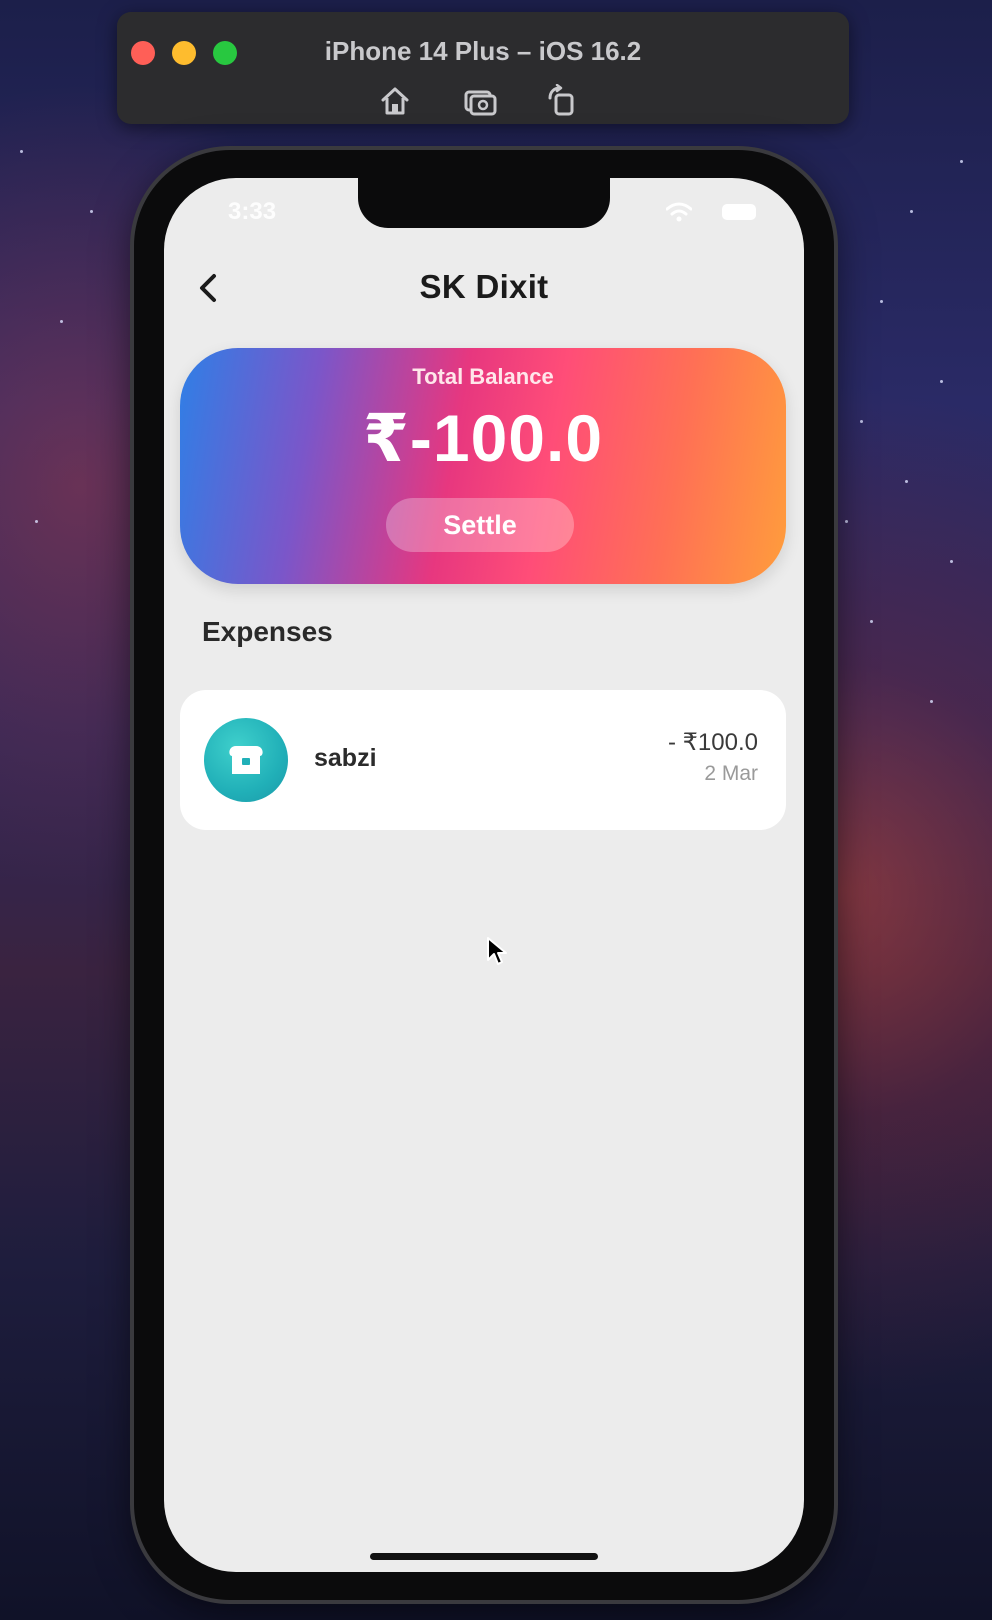 The image size is (992, 1620). I want to click on expense-list-item: sabzi - ₹100.0 2 Mar, so click(483, 760).